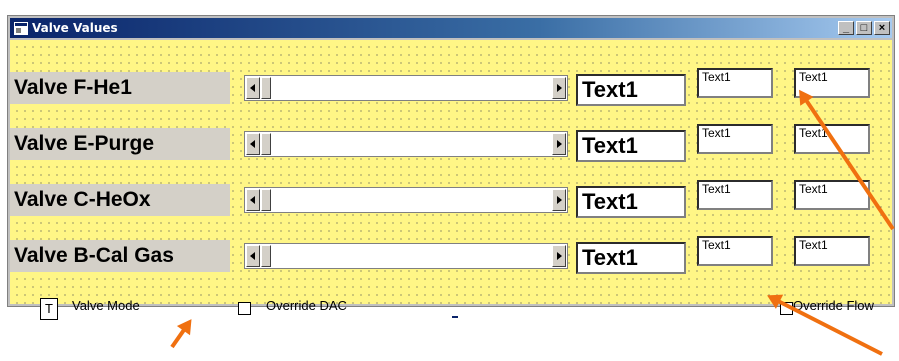 This screenshot has height=361, width=899. Describe the element at coordinates (406, 200) in the screenshot. I see `valve-scrollbar-c-heox` at that location.